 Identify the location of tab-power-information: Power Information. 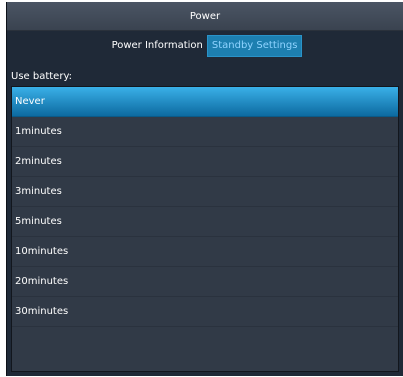
(157, 46).